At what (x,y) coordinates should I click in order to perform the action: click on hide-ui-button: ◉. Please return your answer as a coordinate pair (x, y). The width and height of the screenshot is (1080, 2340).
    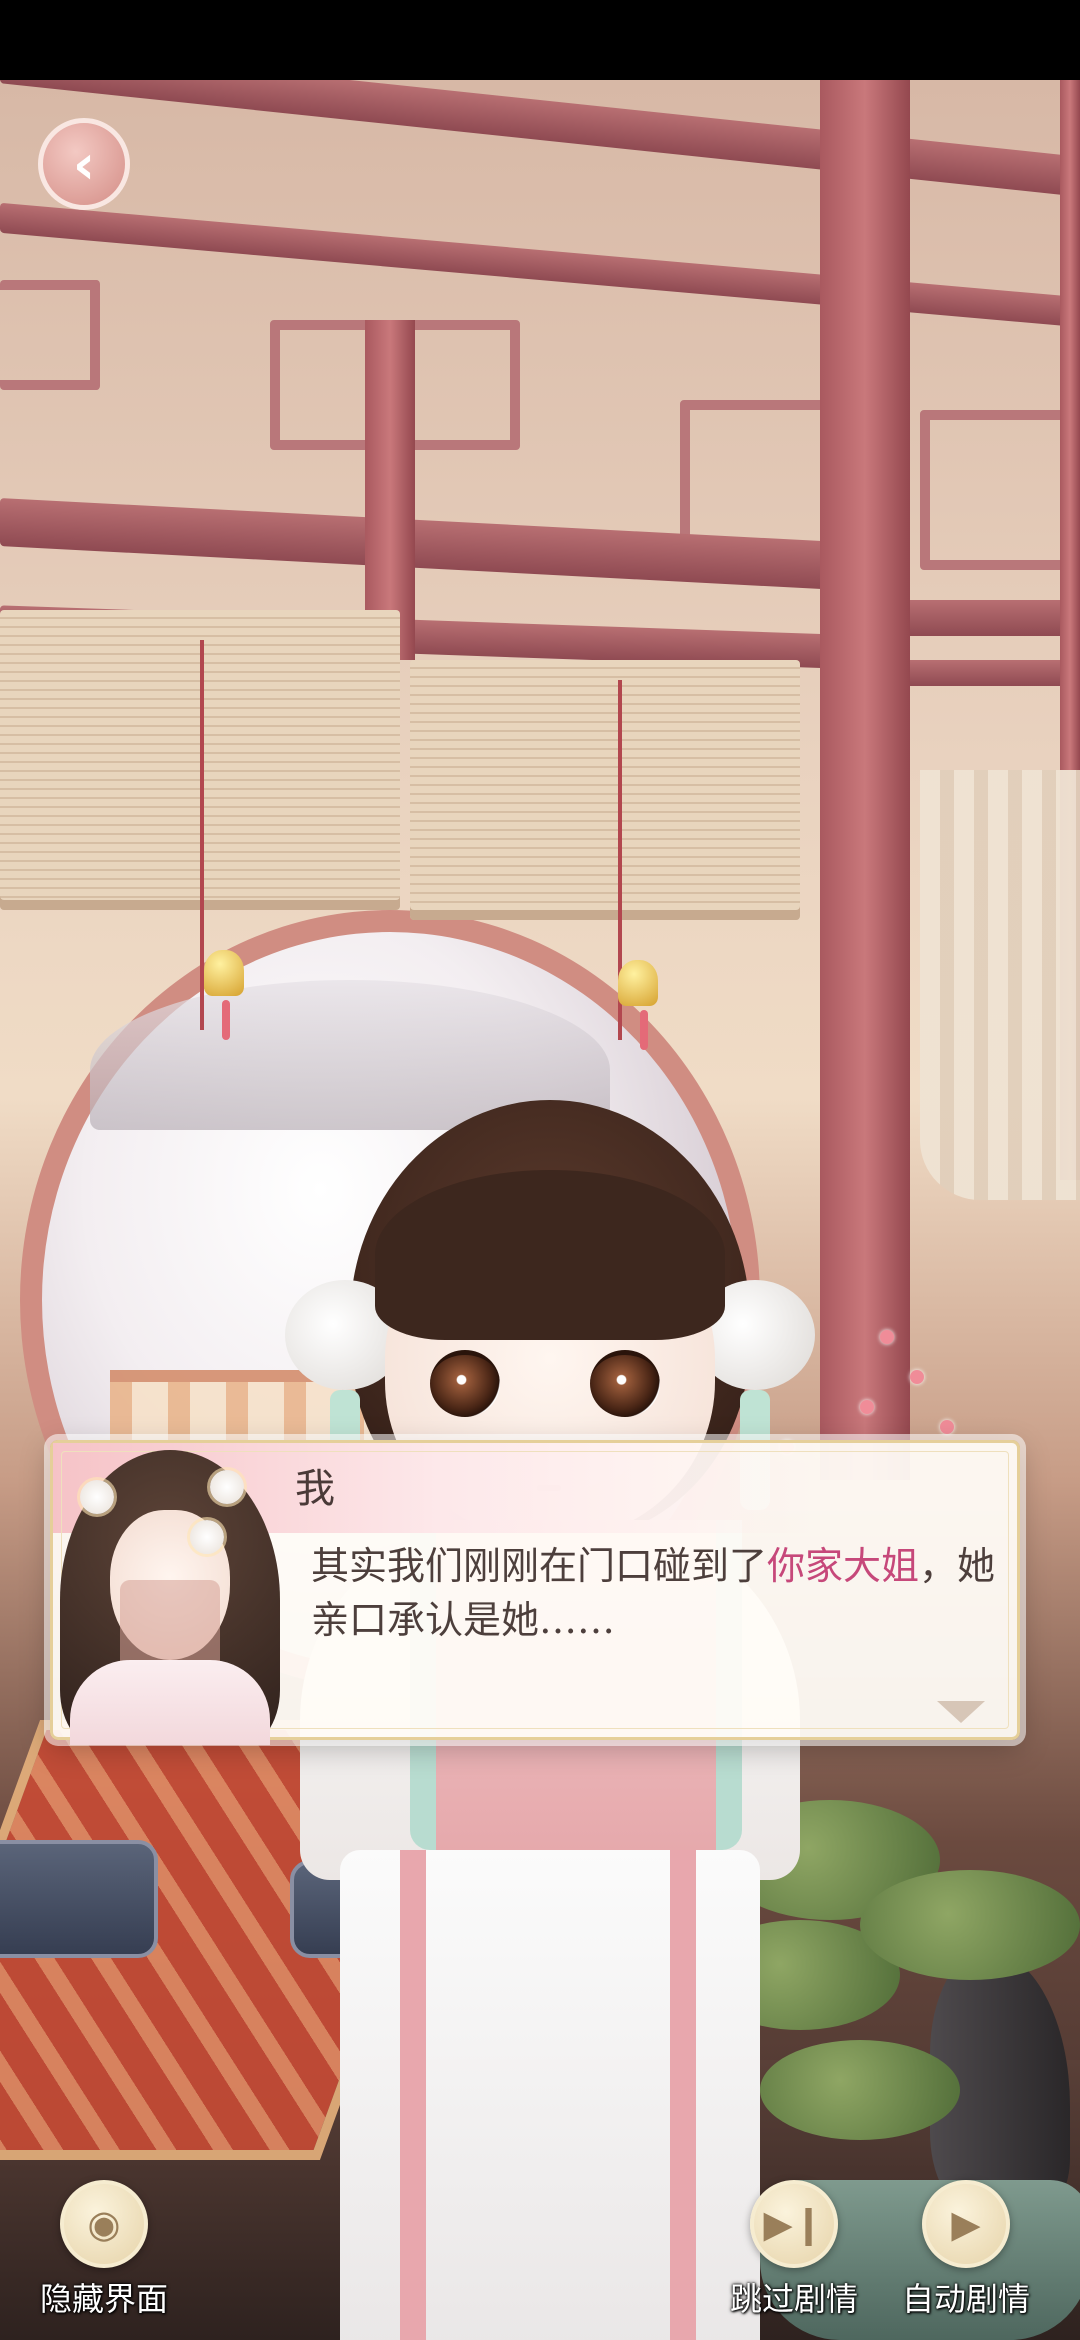
    Looking at the image, I should click on (104, 2224).